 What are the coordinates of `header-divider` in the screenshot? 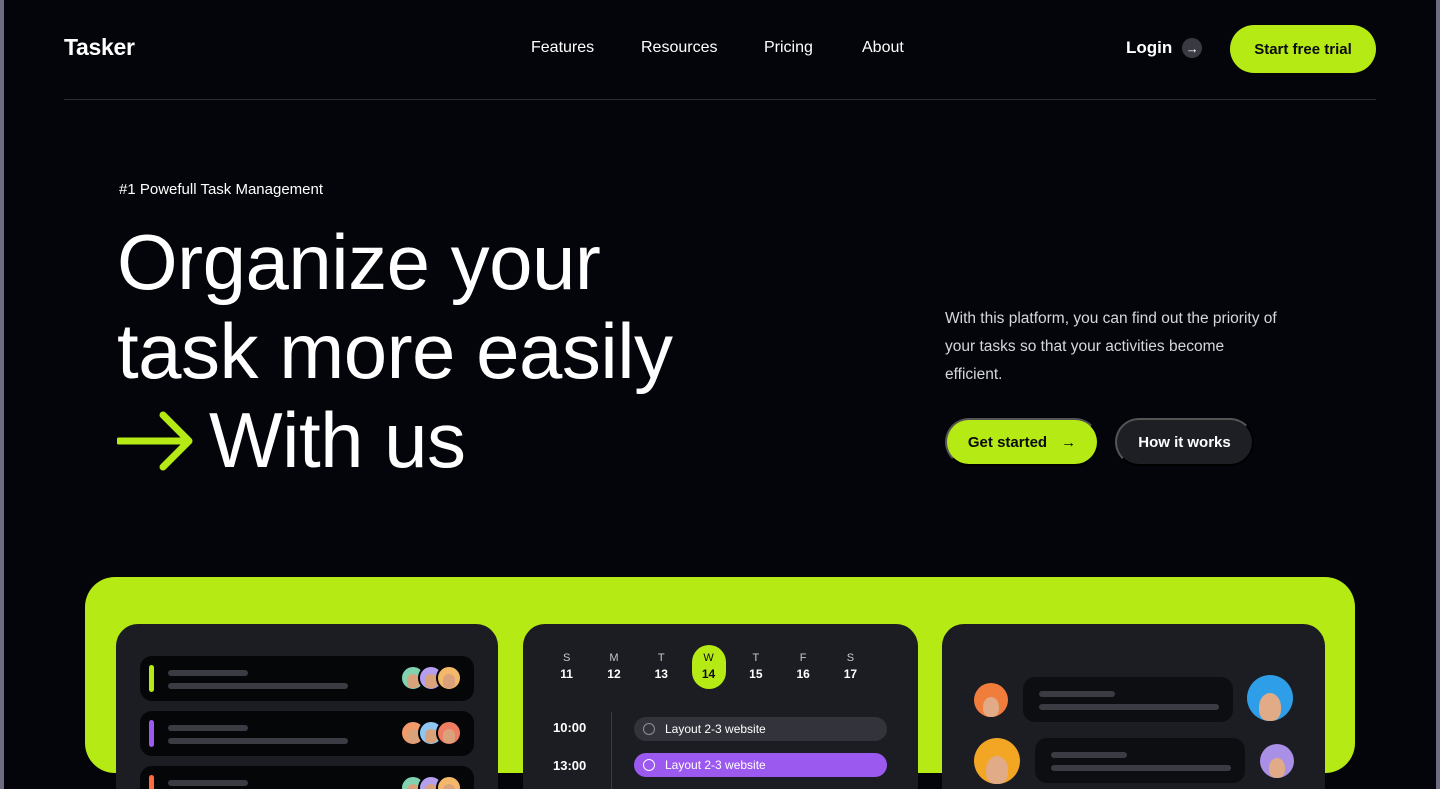 It's located at (720, 99).